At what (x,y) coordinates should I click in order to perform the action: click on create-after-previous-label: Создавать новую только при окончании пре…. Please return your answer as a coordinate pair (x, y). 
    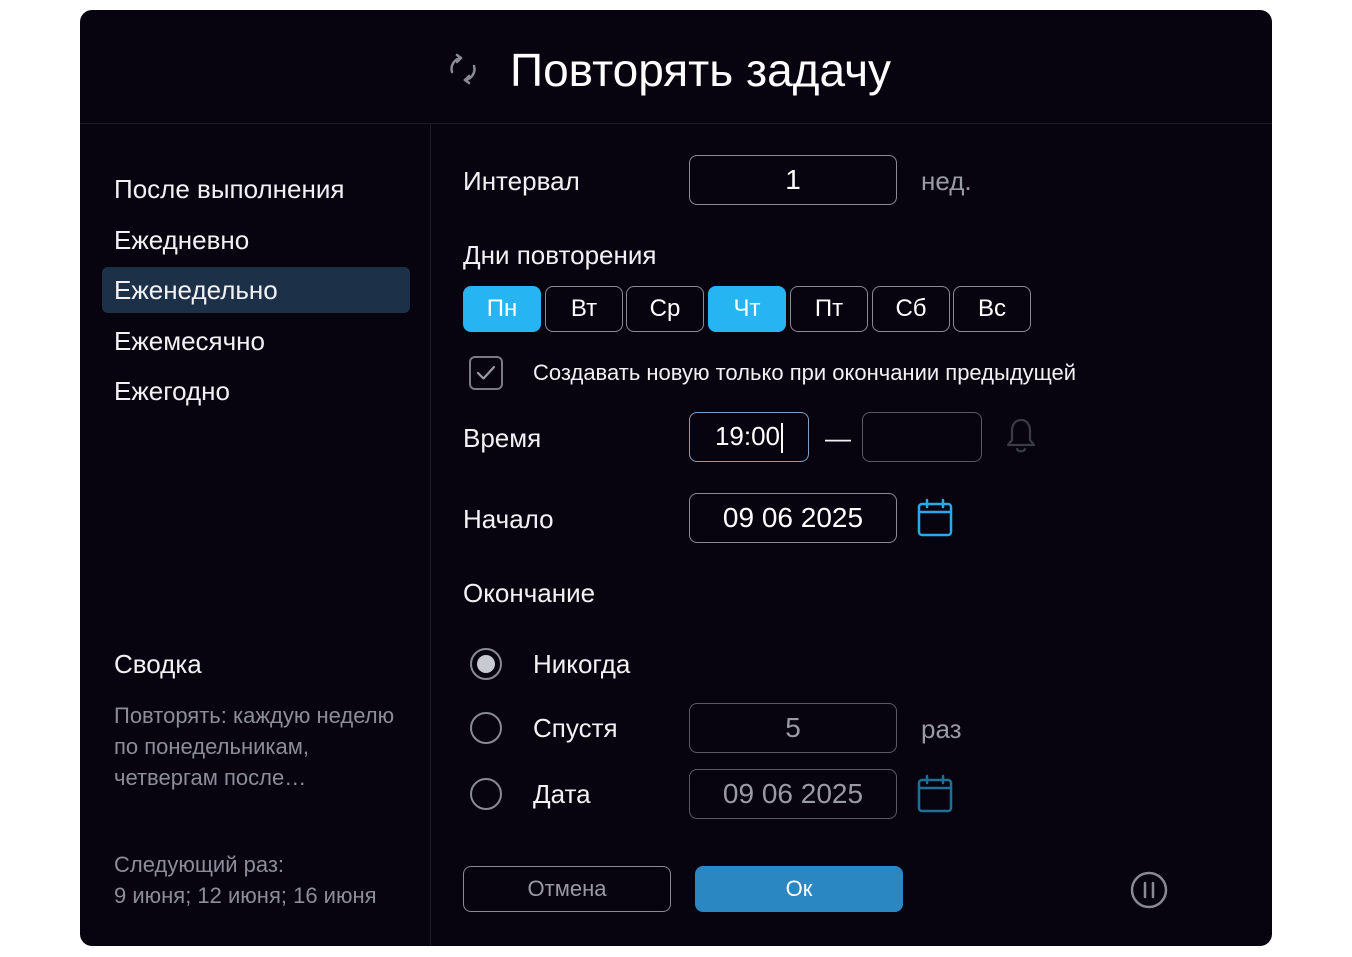
    Looking at the image, I should click on (805, 372).